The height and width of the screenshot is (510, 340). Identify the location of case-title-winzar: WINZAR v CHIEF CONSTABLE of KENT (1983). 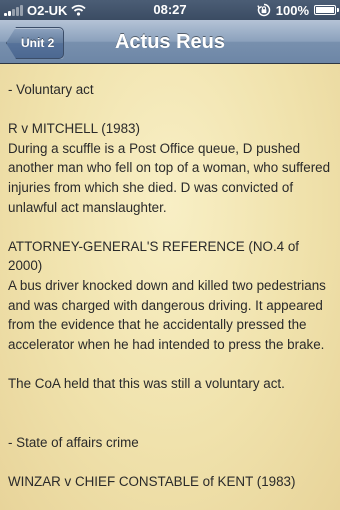
(152, 481).